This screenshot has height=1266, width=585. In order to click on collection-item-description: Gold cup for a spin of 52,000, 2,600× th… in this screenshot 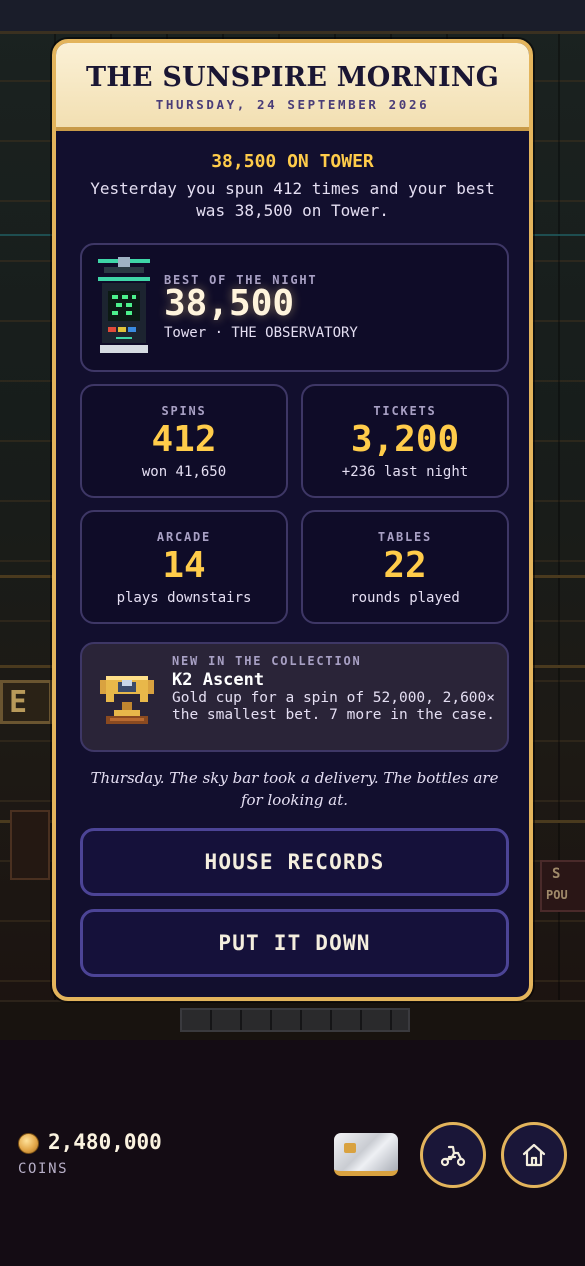, I will do `click(334, 706)`.